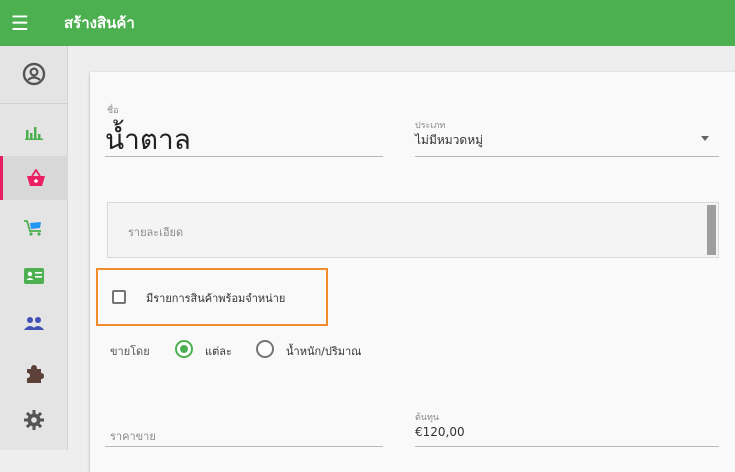  Describe the element at coordinates (449, 140) in the screenshot. I see `category-select: ไม่มีหมวดหมู่` at that location.